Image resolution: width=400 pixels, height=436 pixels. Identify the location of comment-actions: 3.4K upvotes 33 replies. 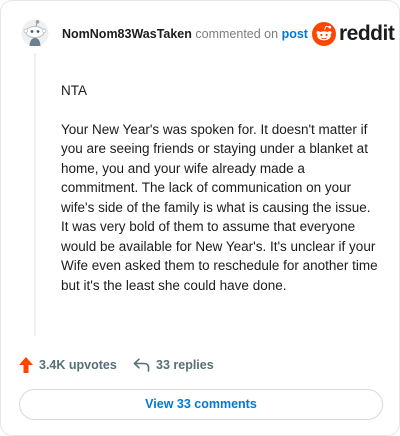
(199, 365).